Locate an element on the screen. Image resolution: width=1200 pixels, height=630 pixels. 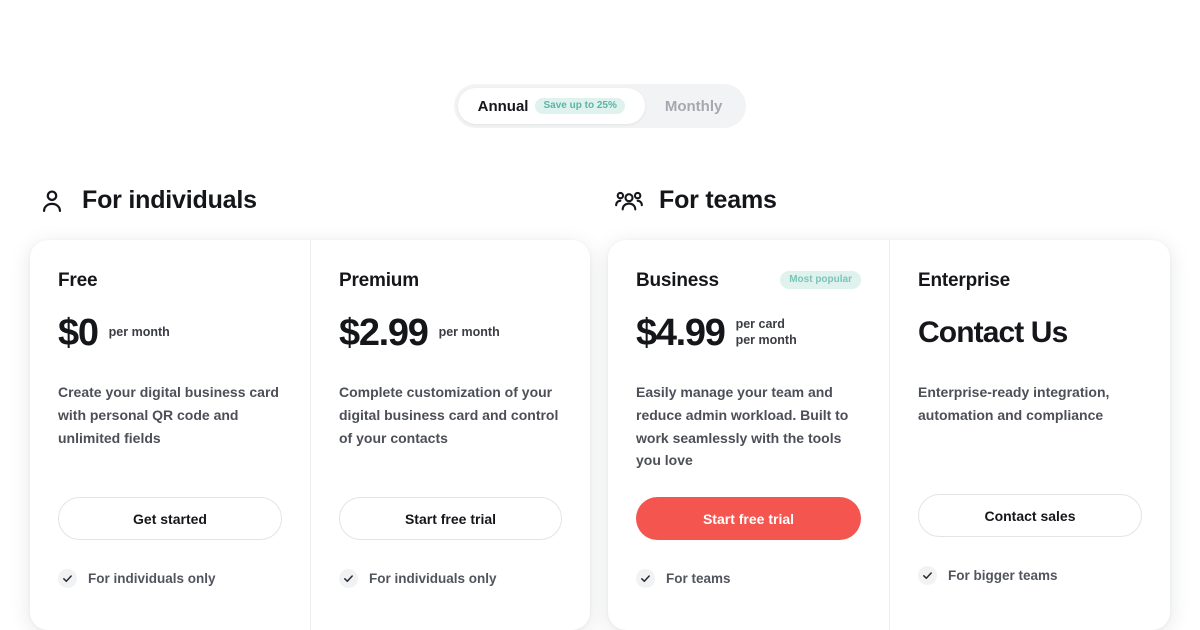
billing-toggle: Annual Save up to 25% Monthly is located at coordinates (600, 106).